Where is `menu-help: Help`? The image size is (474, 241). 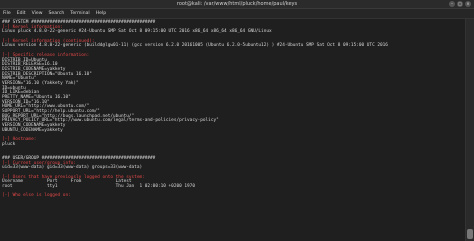 menu-help: Help is located at coordinates (101, 13).